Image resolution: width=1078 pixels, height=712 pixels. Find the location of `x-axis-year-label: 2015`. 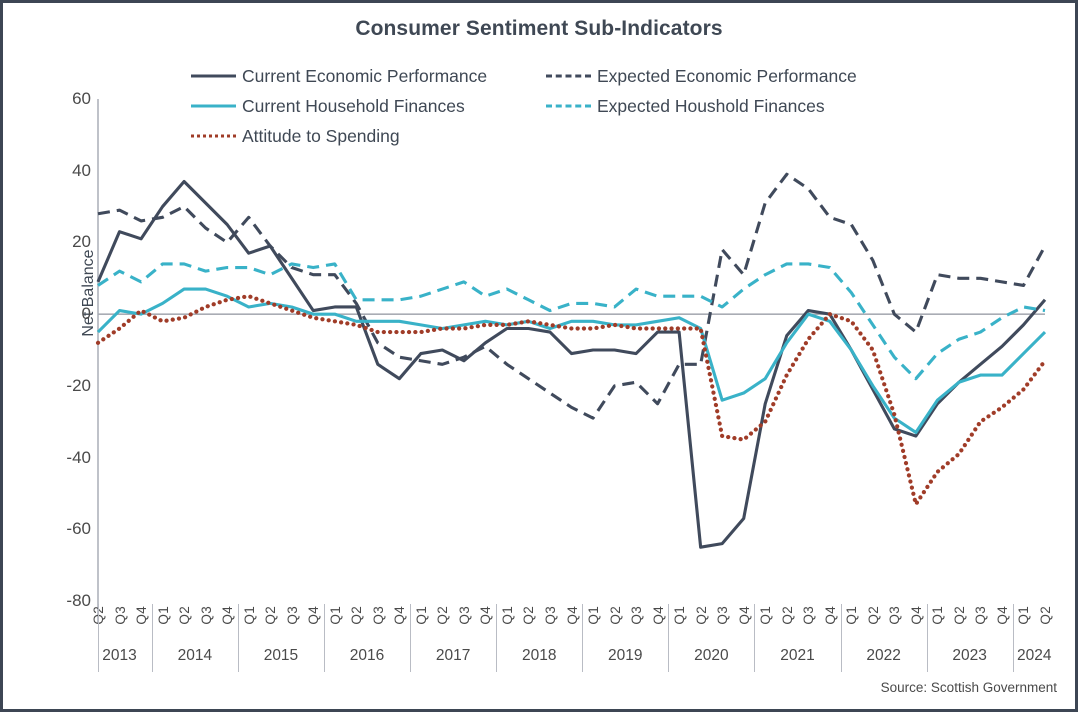

x-axis-year-label: 2015 is located at coordinates (281, 655).